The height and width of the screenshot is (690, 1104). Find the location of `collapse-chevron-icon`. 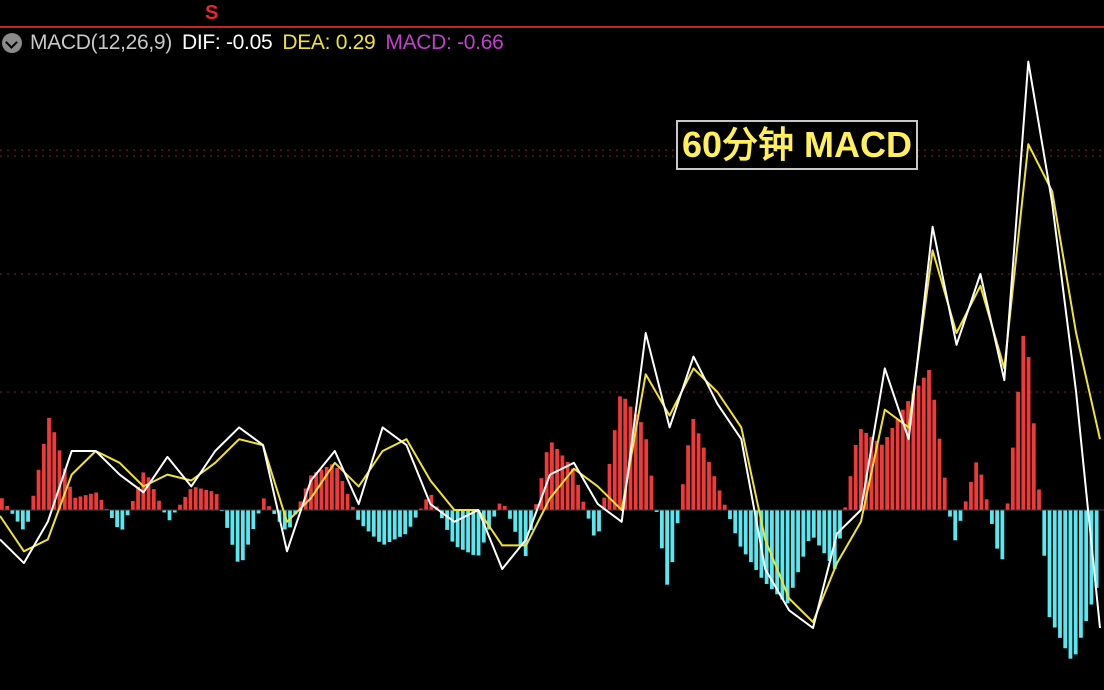

collapse-chevron-icon is located at coordinates (12, 43).